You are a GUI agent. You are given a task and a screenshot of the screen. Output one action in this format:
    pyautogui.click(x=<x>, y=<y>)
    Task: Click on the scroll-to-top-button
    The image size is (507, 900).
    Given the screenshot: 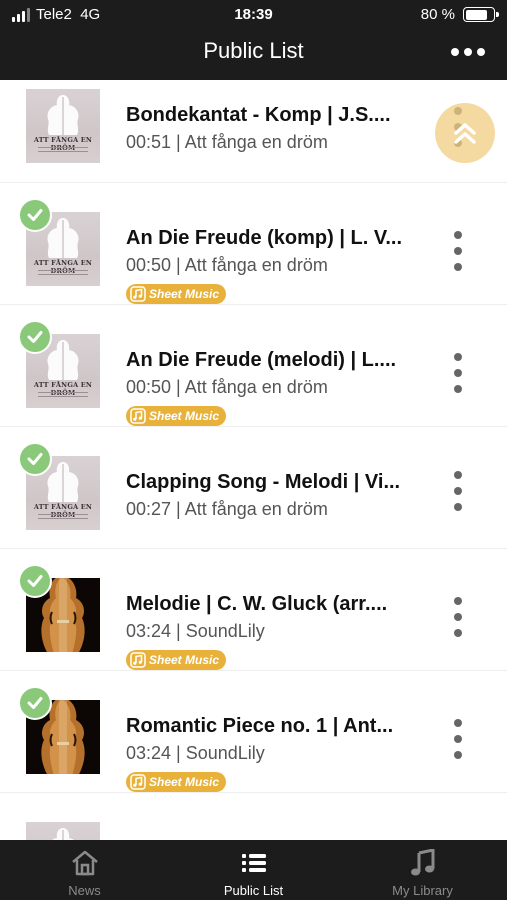 What is the action you would take?
    pyautogui.click(x=465, y=133)
    